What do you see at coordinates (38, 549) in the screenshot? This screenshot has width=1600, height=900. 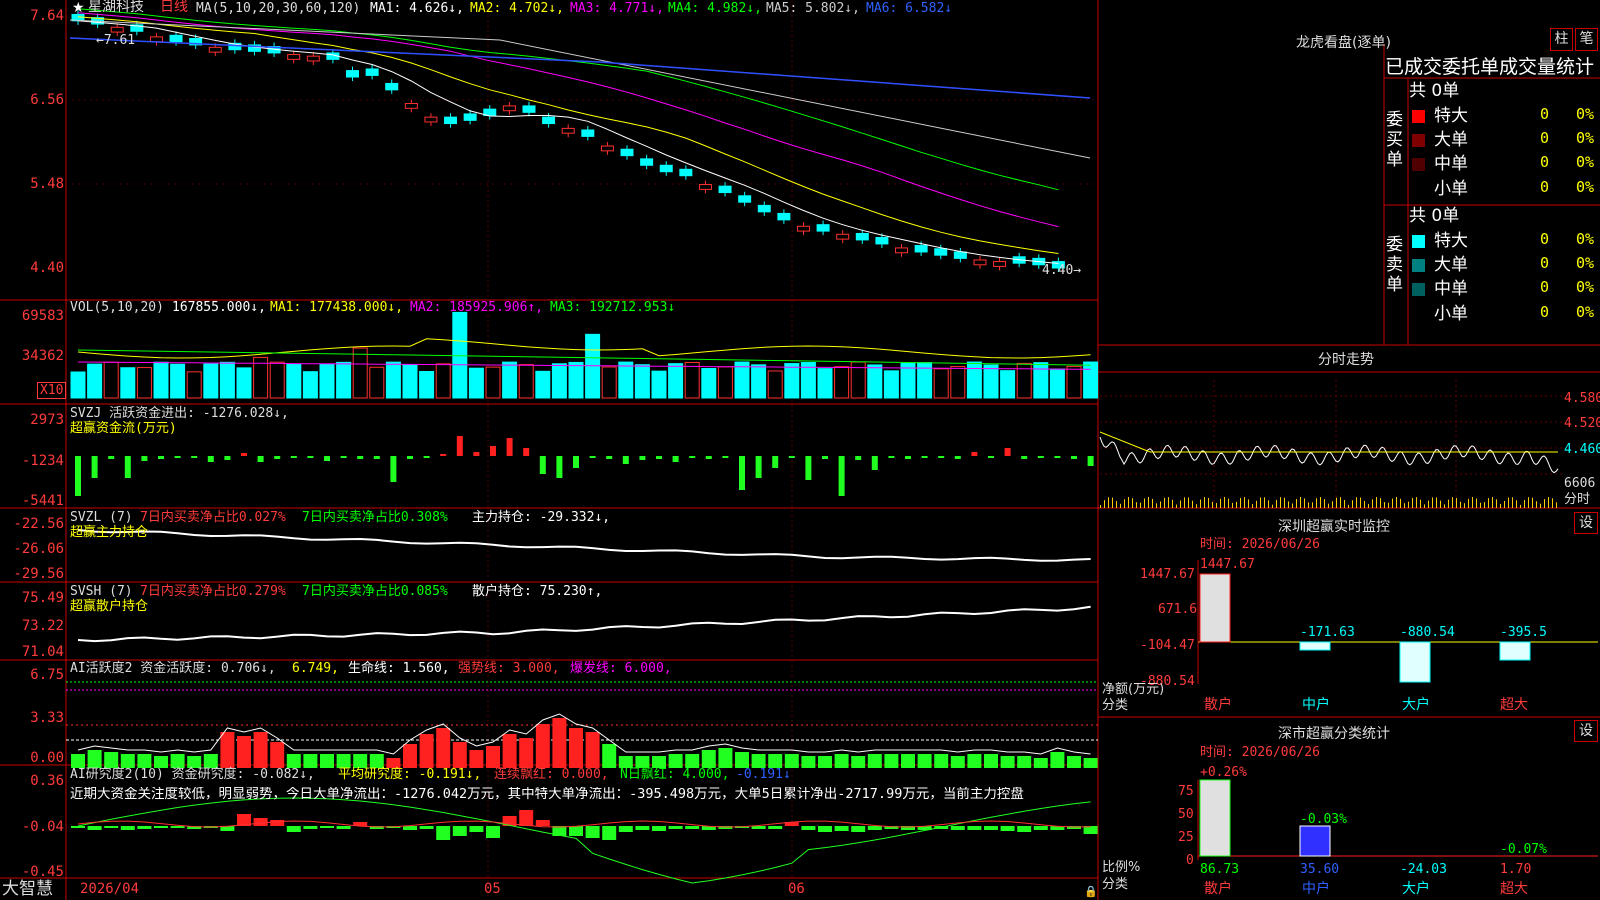 I see `svzl-tick-2: -26.06` at bounding box center [38, 549].